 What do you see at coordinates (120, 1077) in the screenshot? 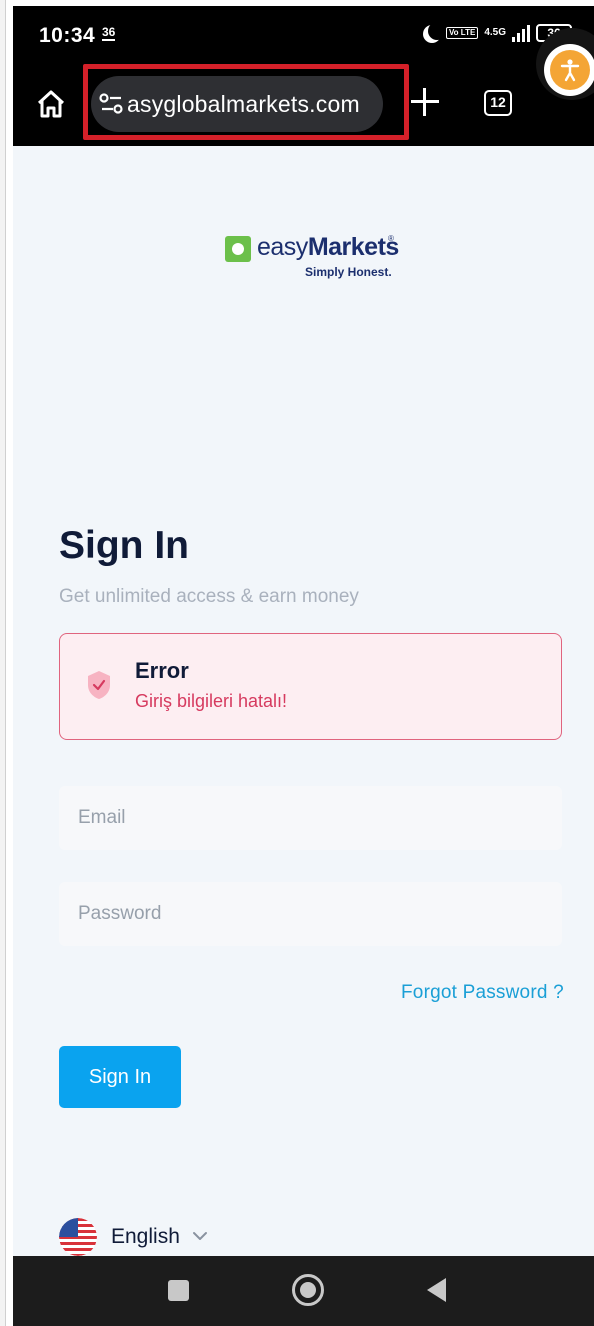
I see `sign-in-button: Sign In` at bounding box center [120, 1077].